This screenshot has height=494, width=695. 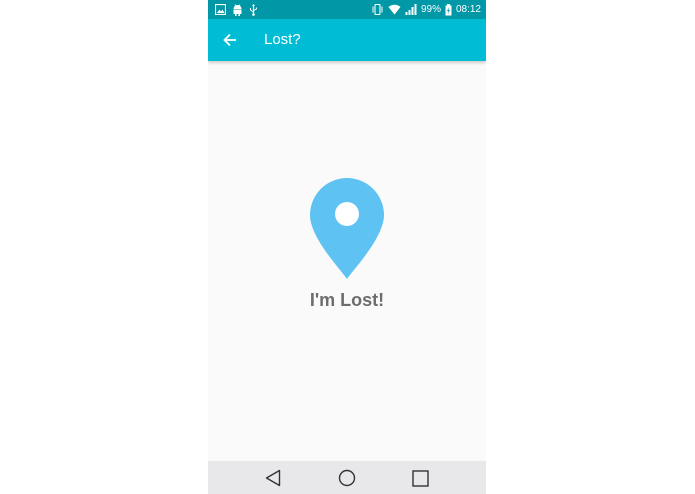 What do you see at coordinates (468, 9) in the screenshot?
I see `status-time: 08:12` at bounding box center [468, 9].